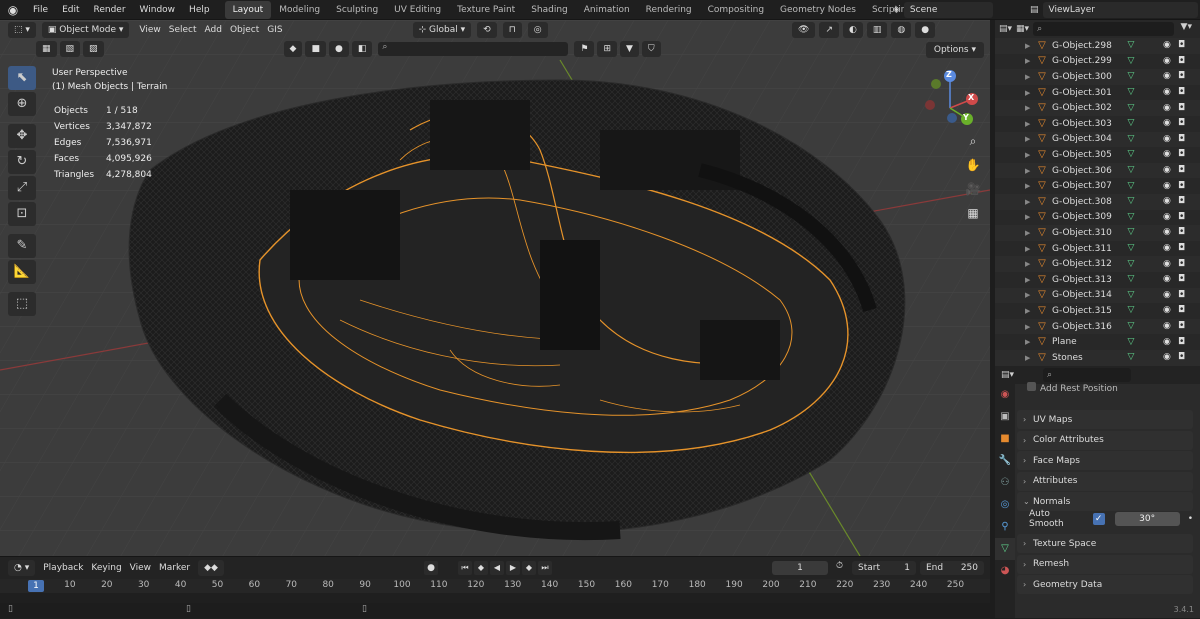 This screenshot has width=1200, height=619. Describe the element at coordinates (829, 30) in the screenshot. I see `gizmo-toggle-icon: ↗` at that location.